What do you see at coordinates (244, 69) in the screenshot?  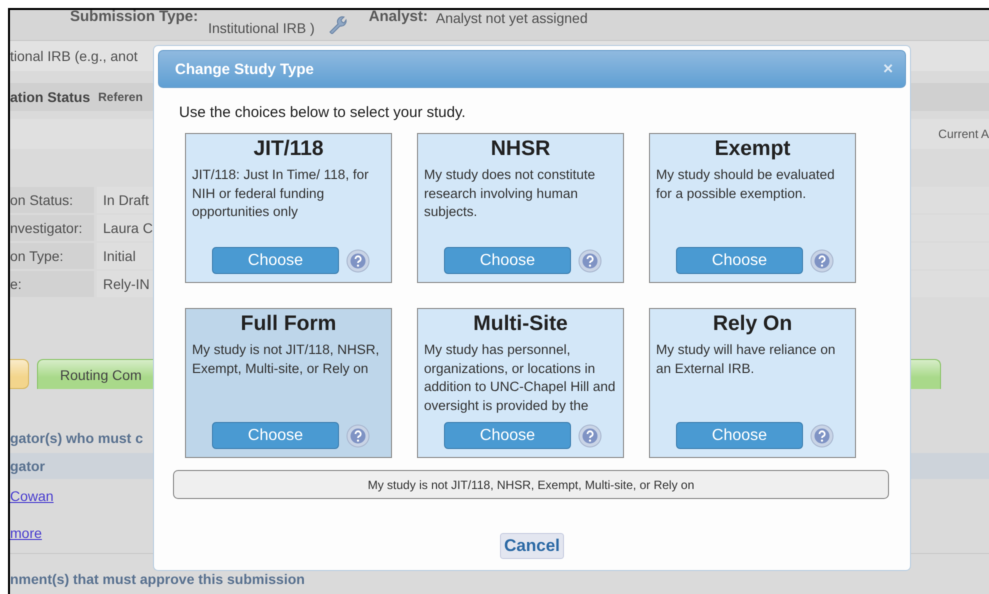 I see `dialog-title: Change Study Type` at bounding box center [244, 69].